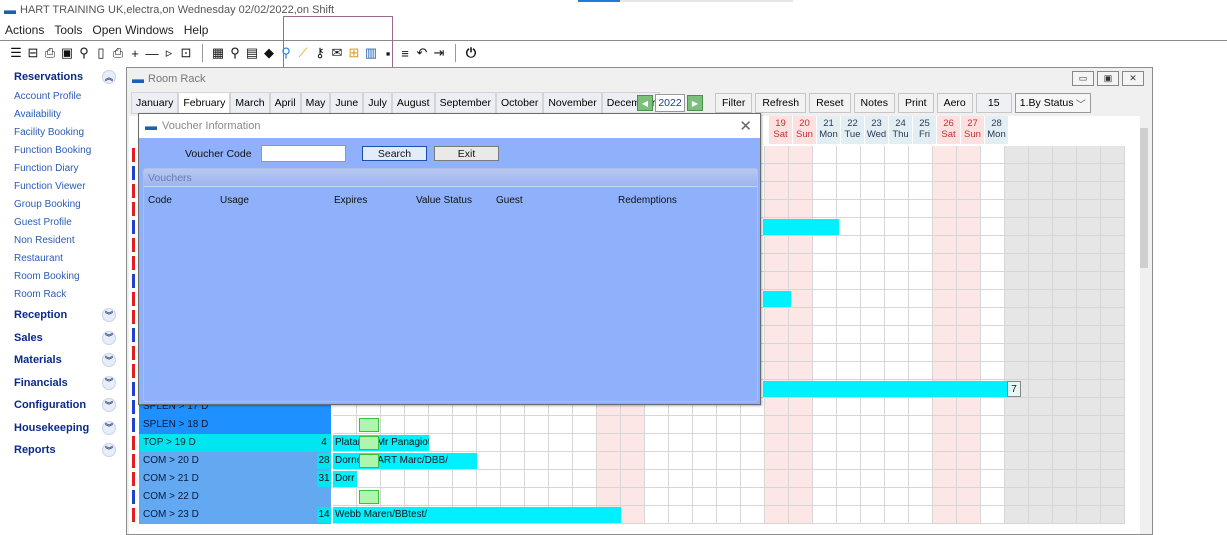 The width and height of the screenshot is (1227, 535). I want to click on new-doc-icon: ▯, so click(101, 53).